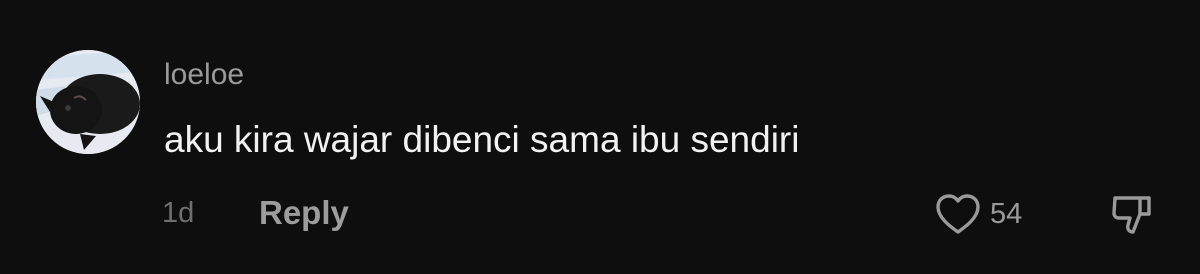  Describe the element at coordinates (204, 75) in the screenshot. I see `username: loeloe` at that location.